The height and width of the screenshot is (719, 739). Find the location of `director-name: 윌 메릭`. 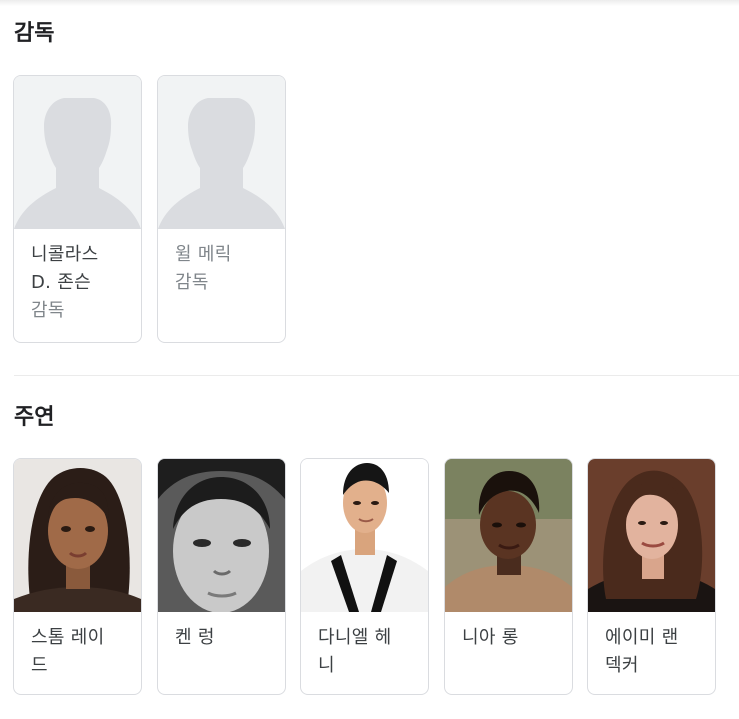

director-name: 윌 메릭 is located at coordinates (203, 254).